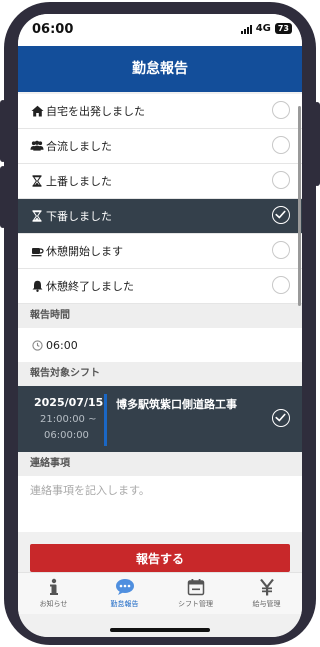  I want to click on tab-attendance-label: 勤怠報告, so click(124, 604).